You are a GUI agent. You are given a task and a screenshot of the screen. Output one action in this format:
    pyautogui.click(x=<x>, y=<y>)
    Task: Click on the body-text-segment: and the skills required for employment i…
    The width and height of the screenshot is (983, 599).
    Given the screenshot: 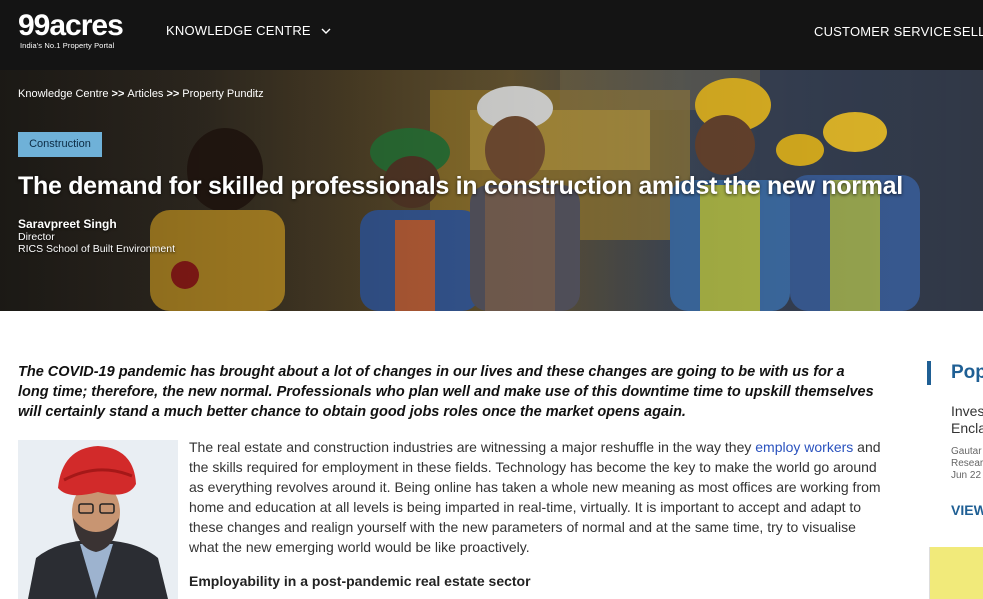 What is the action you would take?
    pyautogui.click(x=535, y=497)
    